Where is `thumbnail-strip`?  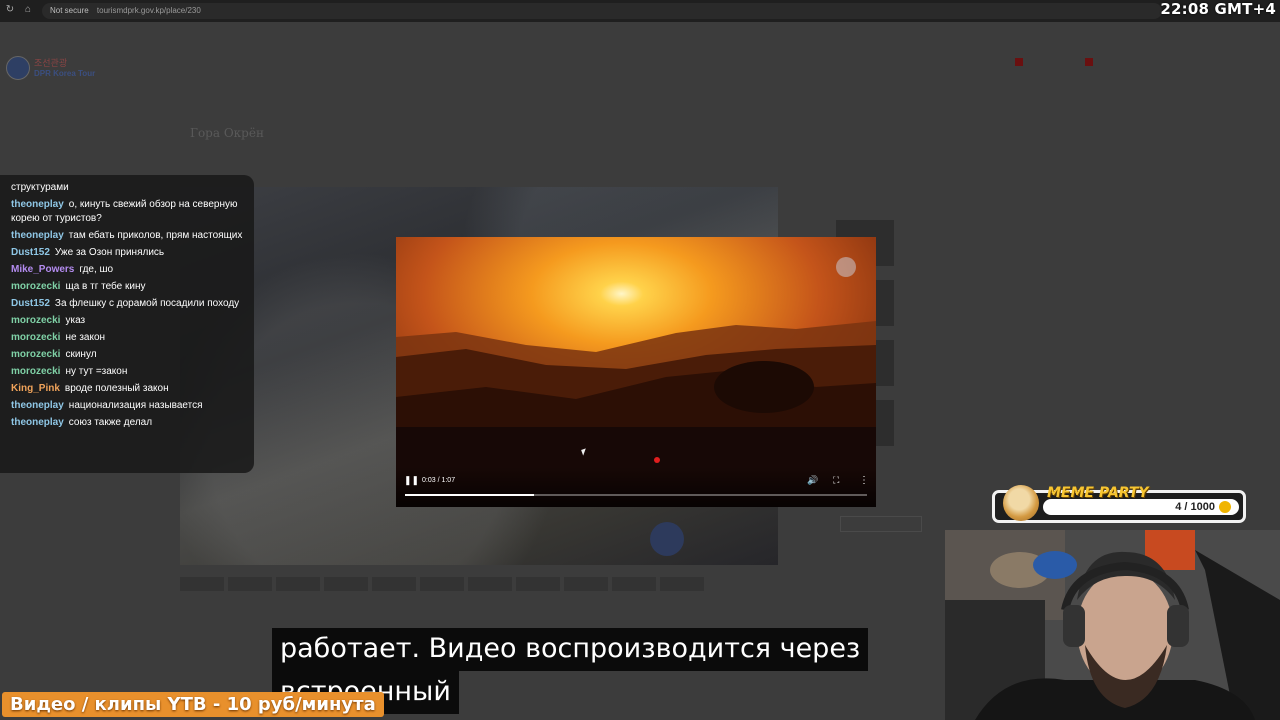 thumbnail-strip is located at coordinates (442, 584).